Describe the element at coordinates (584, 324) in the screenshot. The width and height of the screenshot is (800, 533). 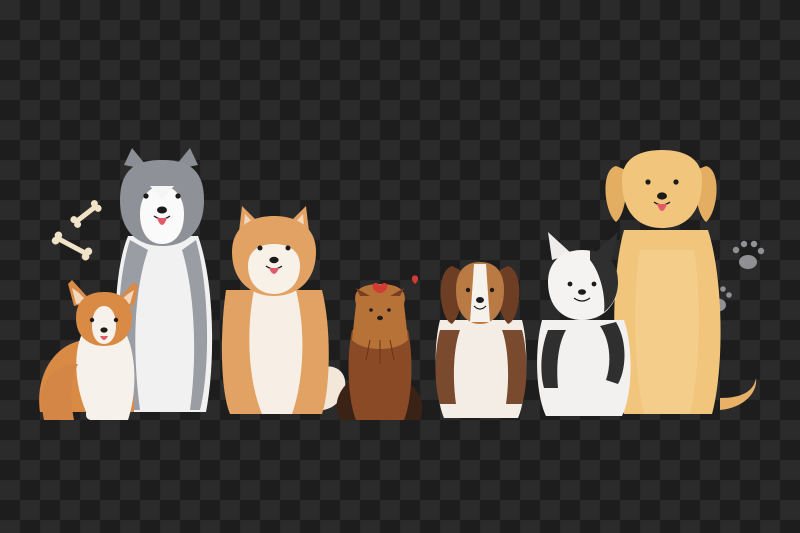
I see `french-bulldog-dog` at that location.